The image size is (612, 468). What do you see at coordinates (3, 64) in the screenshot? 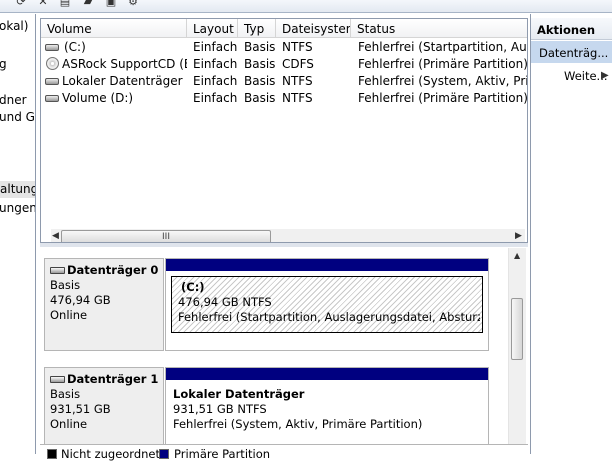
I see `tree-item: g` at bounding box center [3, 64].